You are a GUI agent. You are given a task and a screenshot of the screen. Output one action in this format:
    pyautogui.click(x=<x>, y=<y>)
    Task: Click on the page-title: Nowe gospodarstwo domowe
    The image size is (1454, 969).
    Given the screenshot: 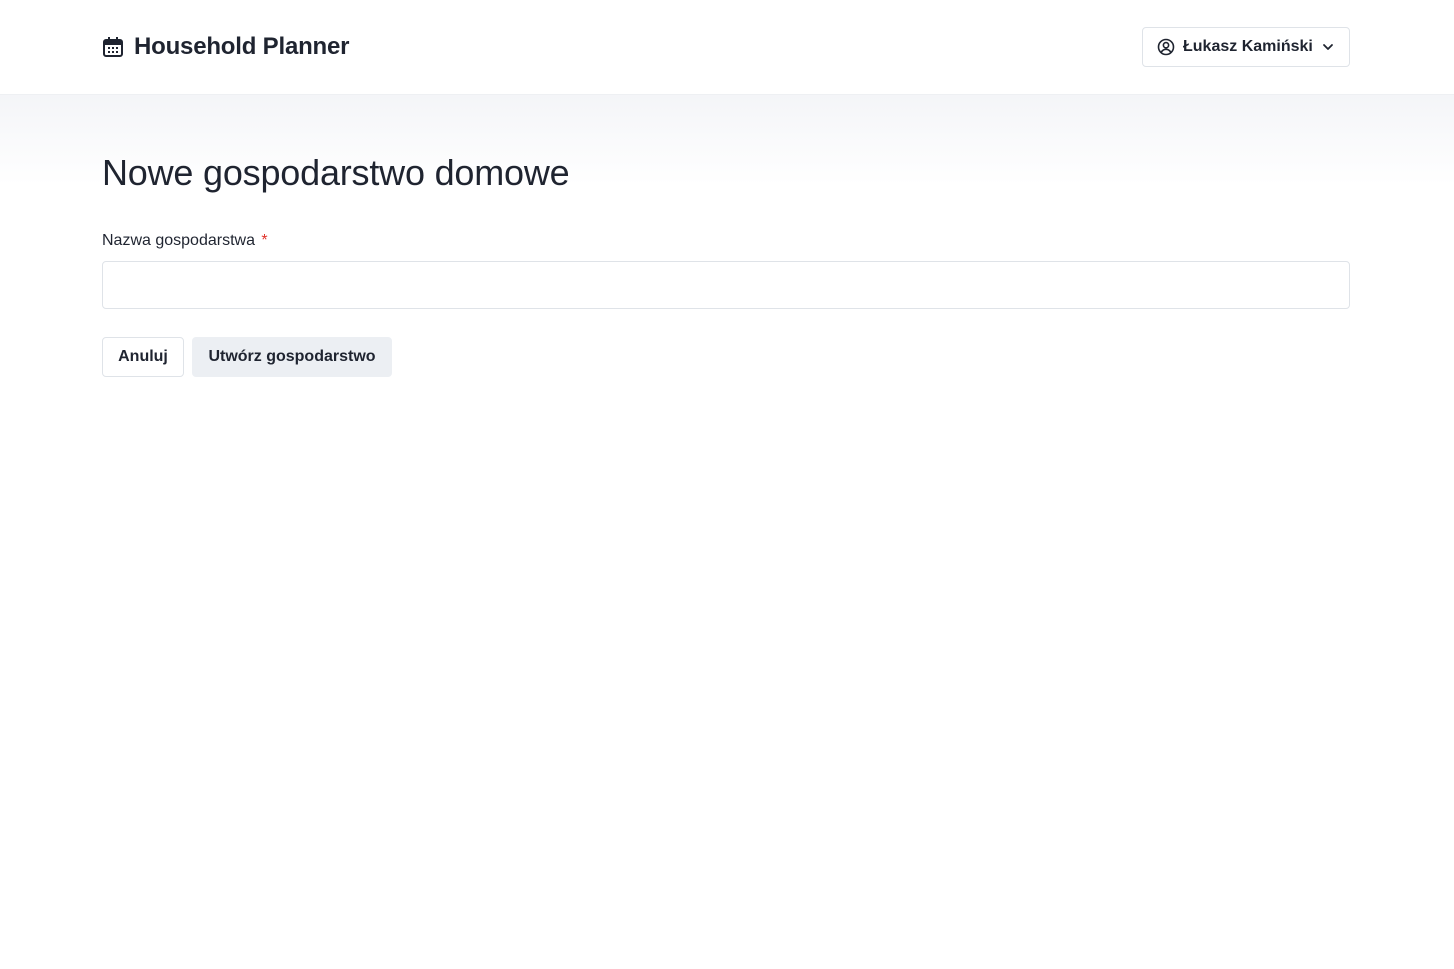 What is the action you would take?
    pyautogui.click(x=336, y=172)
    